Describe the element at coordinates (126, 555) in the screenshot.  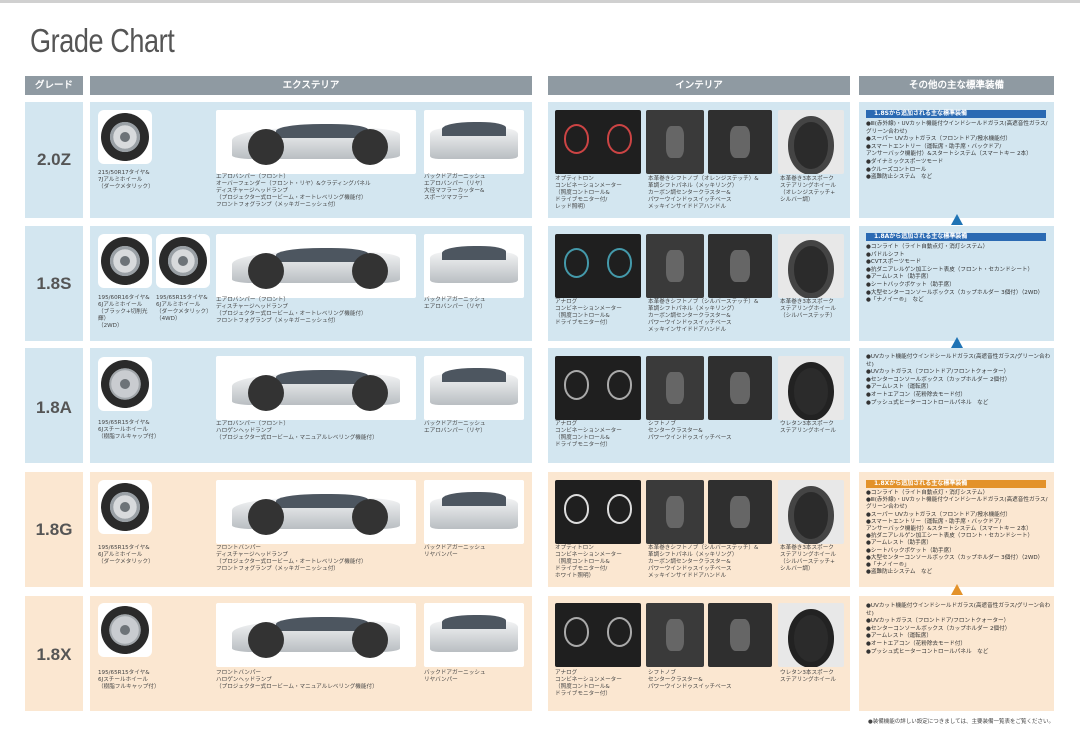
I see `wheel-caption: 195/65R15タイヤ& 6Jアルミホイール （ダークメタリック）` at that location.